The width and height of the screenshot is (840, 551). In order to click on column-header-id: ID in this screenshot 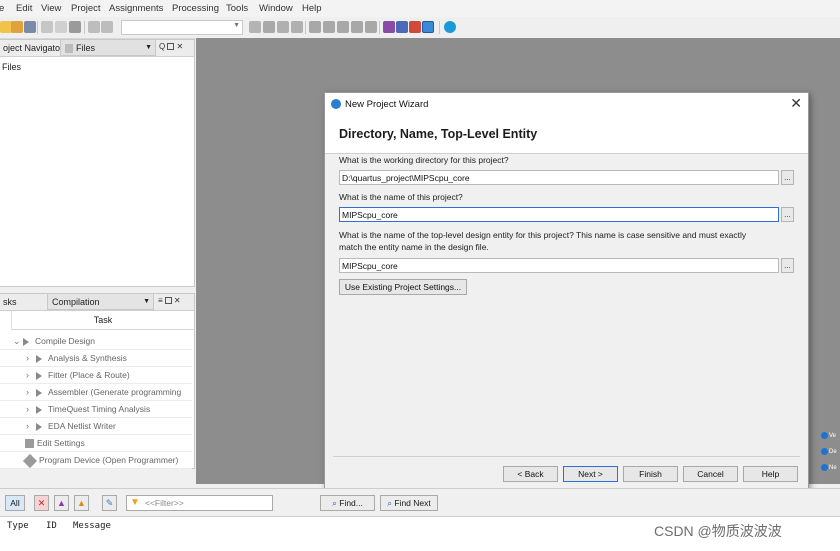, I will do `click(51, 526)`.